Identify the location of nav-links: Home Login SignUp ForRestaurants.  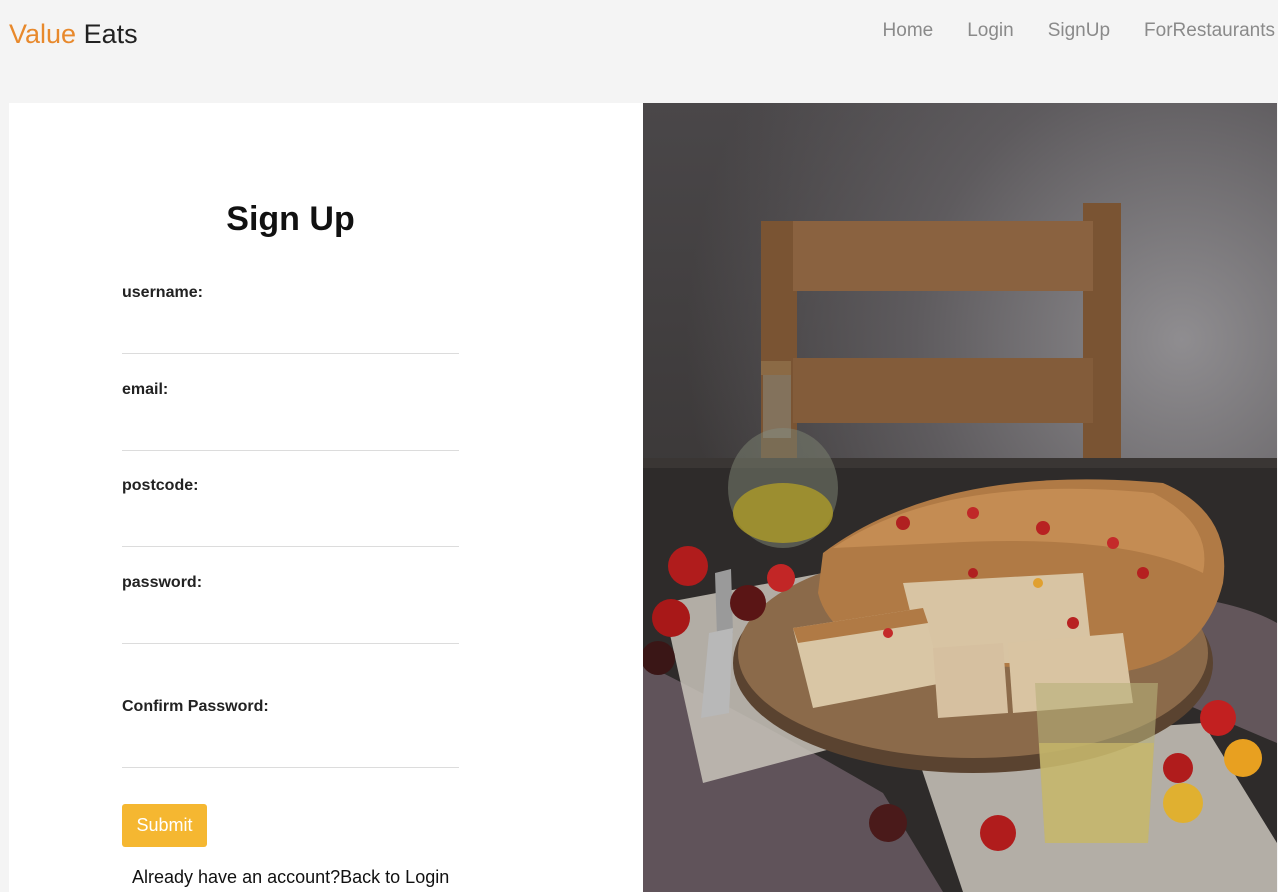
(1062, 31).